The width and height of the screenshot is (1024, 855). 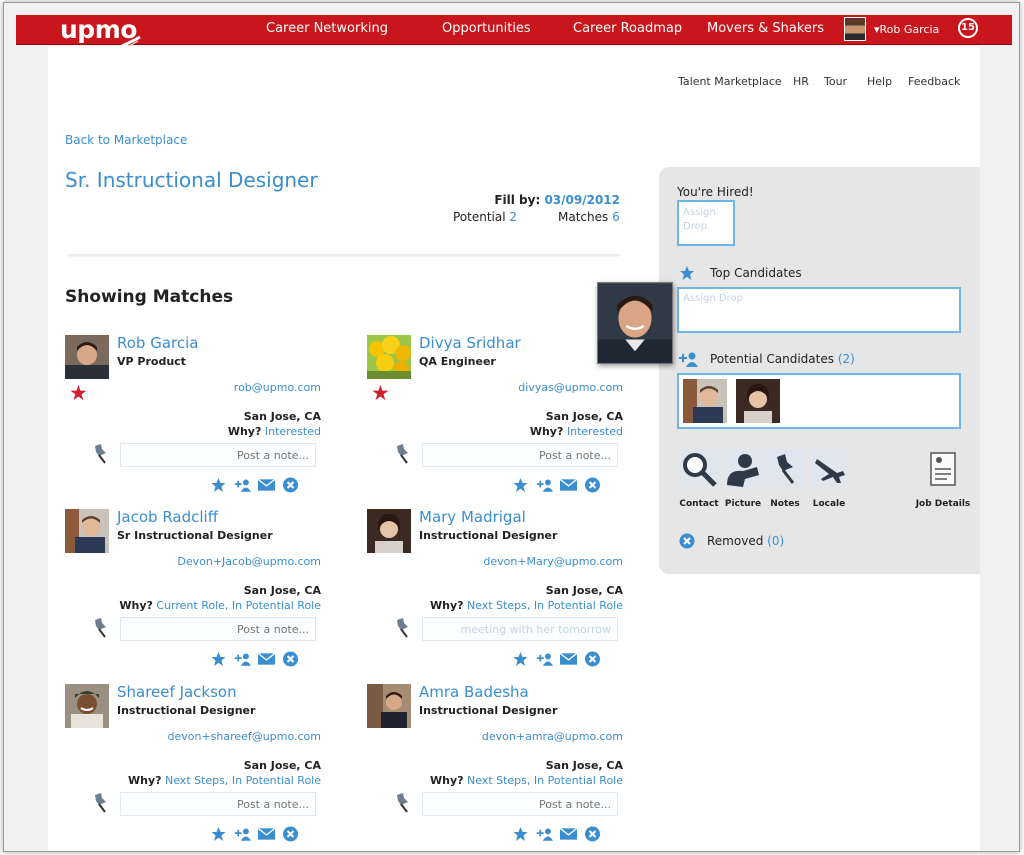 What do you see at coordinates (801, 81) in the screenshot?
I see `subnav-hr: HR` at bounding box center [801, 81].